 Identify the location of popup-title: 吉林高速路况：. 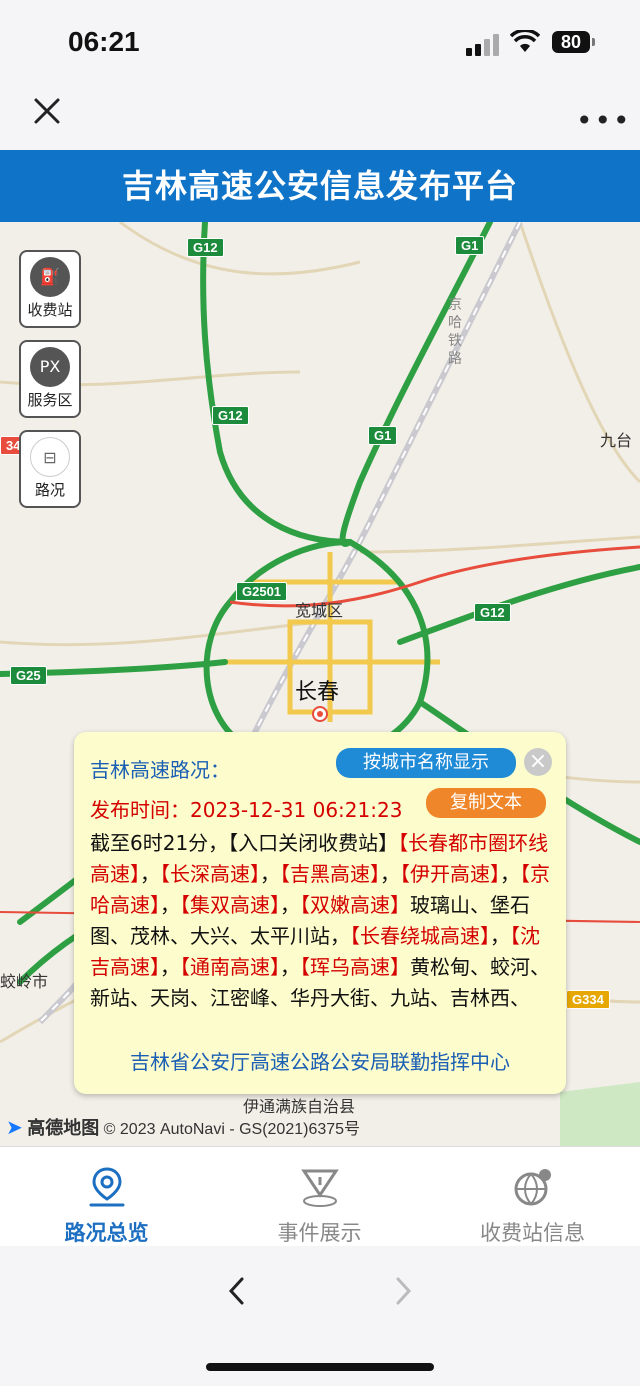
(160, 770).